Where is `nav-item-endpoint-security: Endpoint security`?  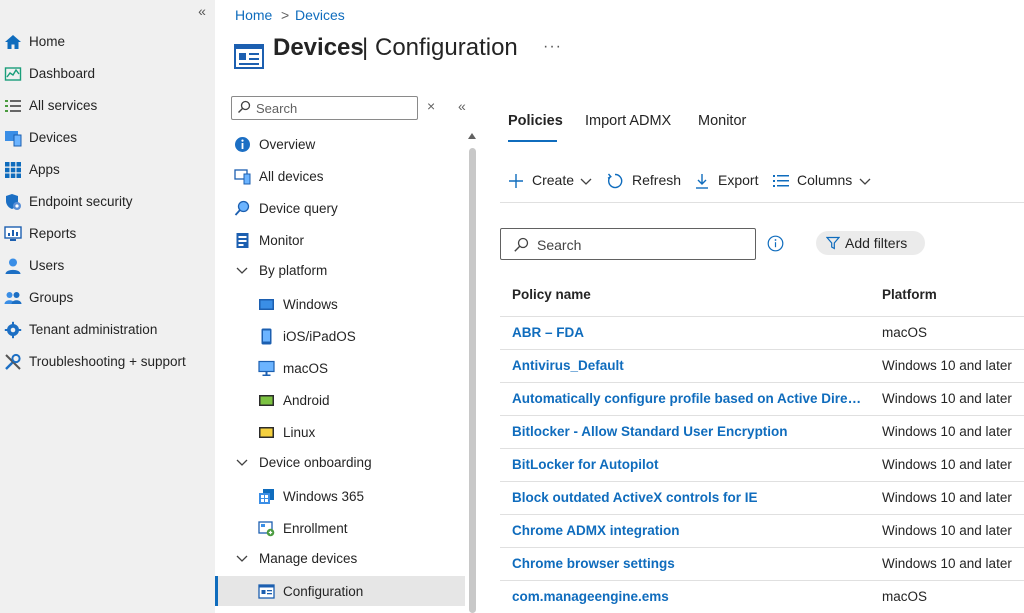
nav-item-endpoint-security: Endpoint security is located at coordinates (107, 202).